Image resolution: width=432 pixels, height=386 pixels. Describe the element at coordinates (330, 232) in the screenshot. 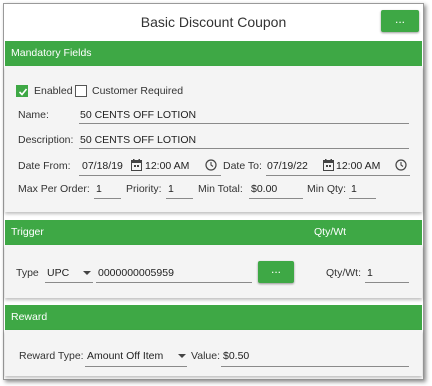

I see `qty-wt-header: Qty/Wt` at that location.